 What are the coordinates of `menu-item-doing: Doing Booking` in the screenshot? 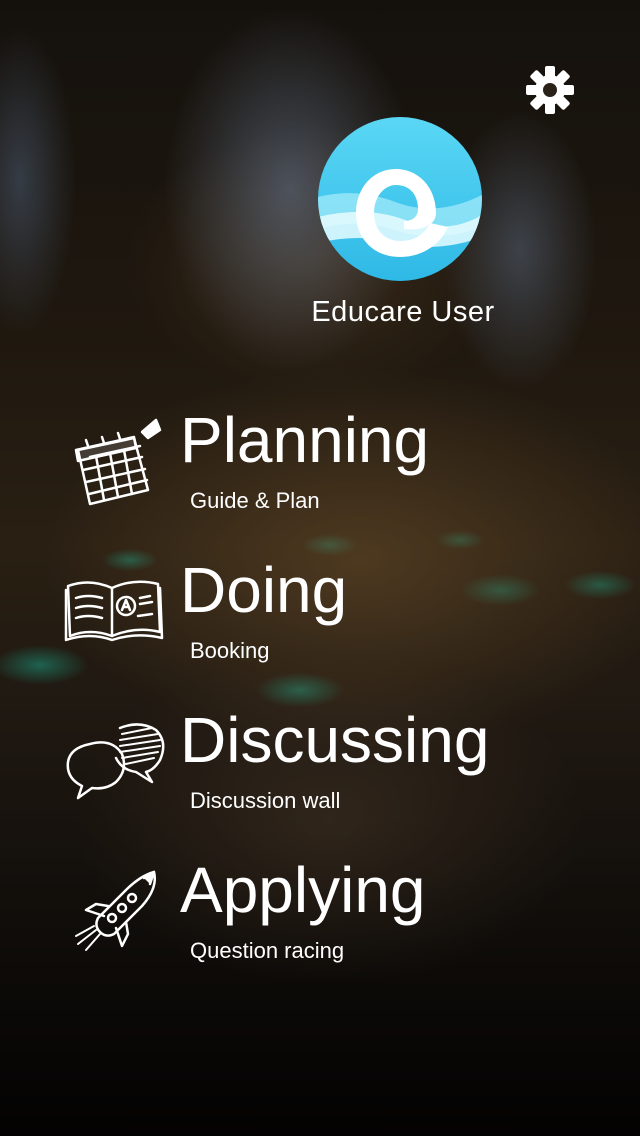 It's located at (320, 619).